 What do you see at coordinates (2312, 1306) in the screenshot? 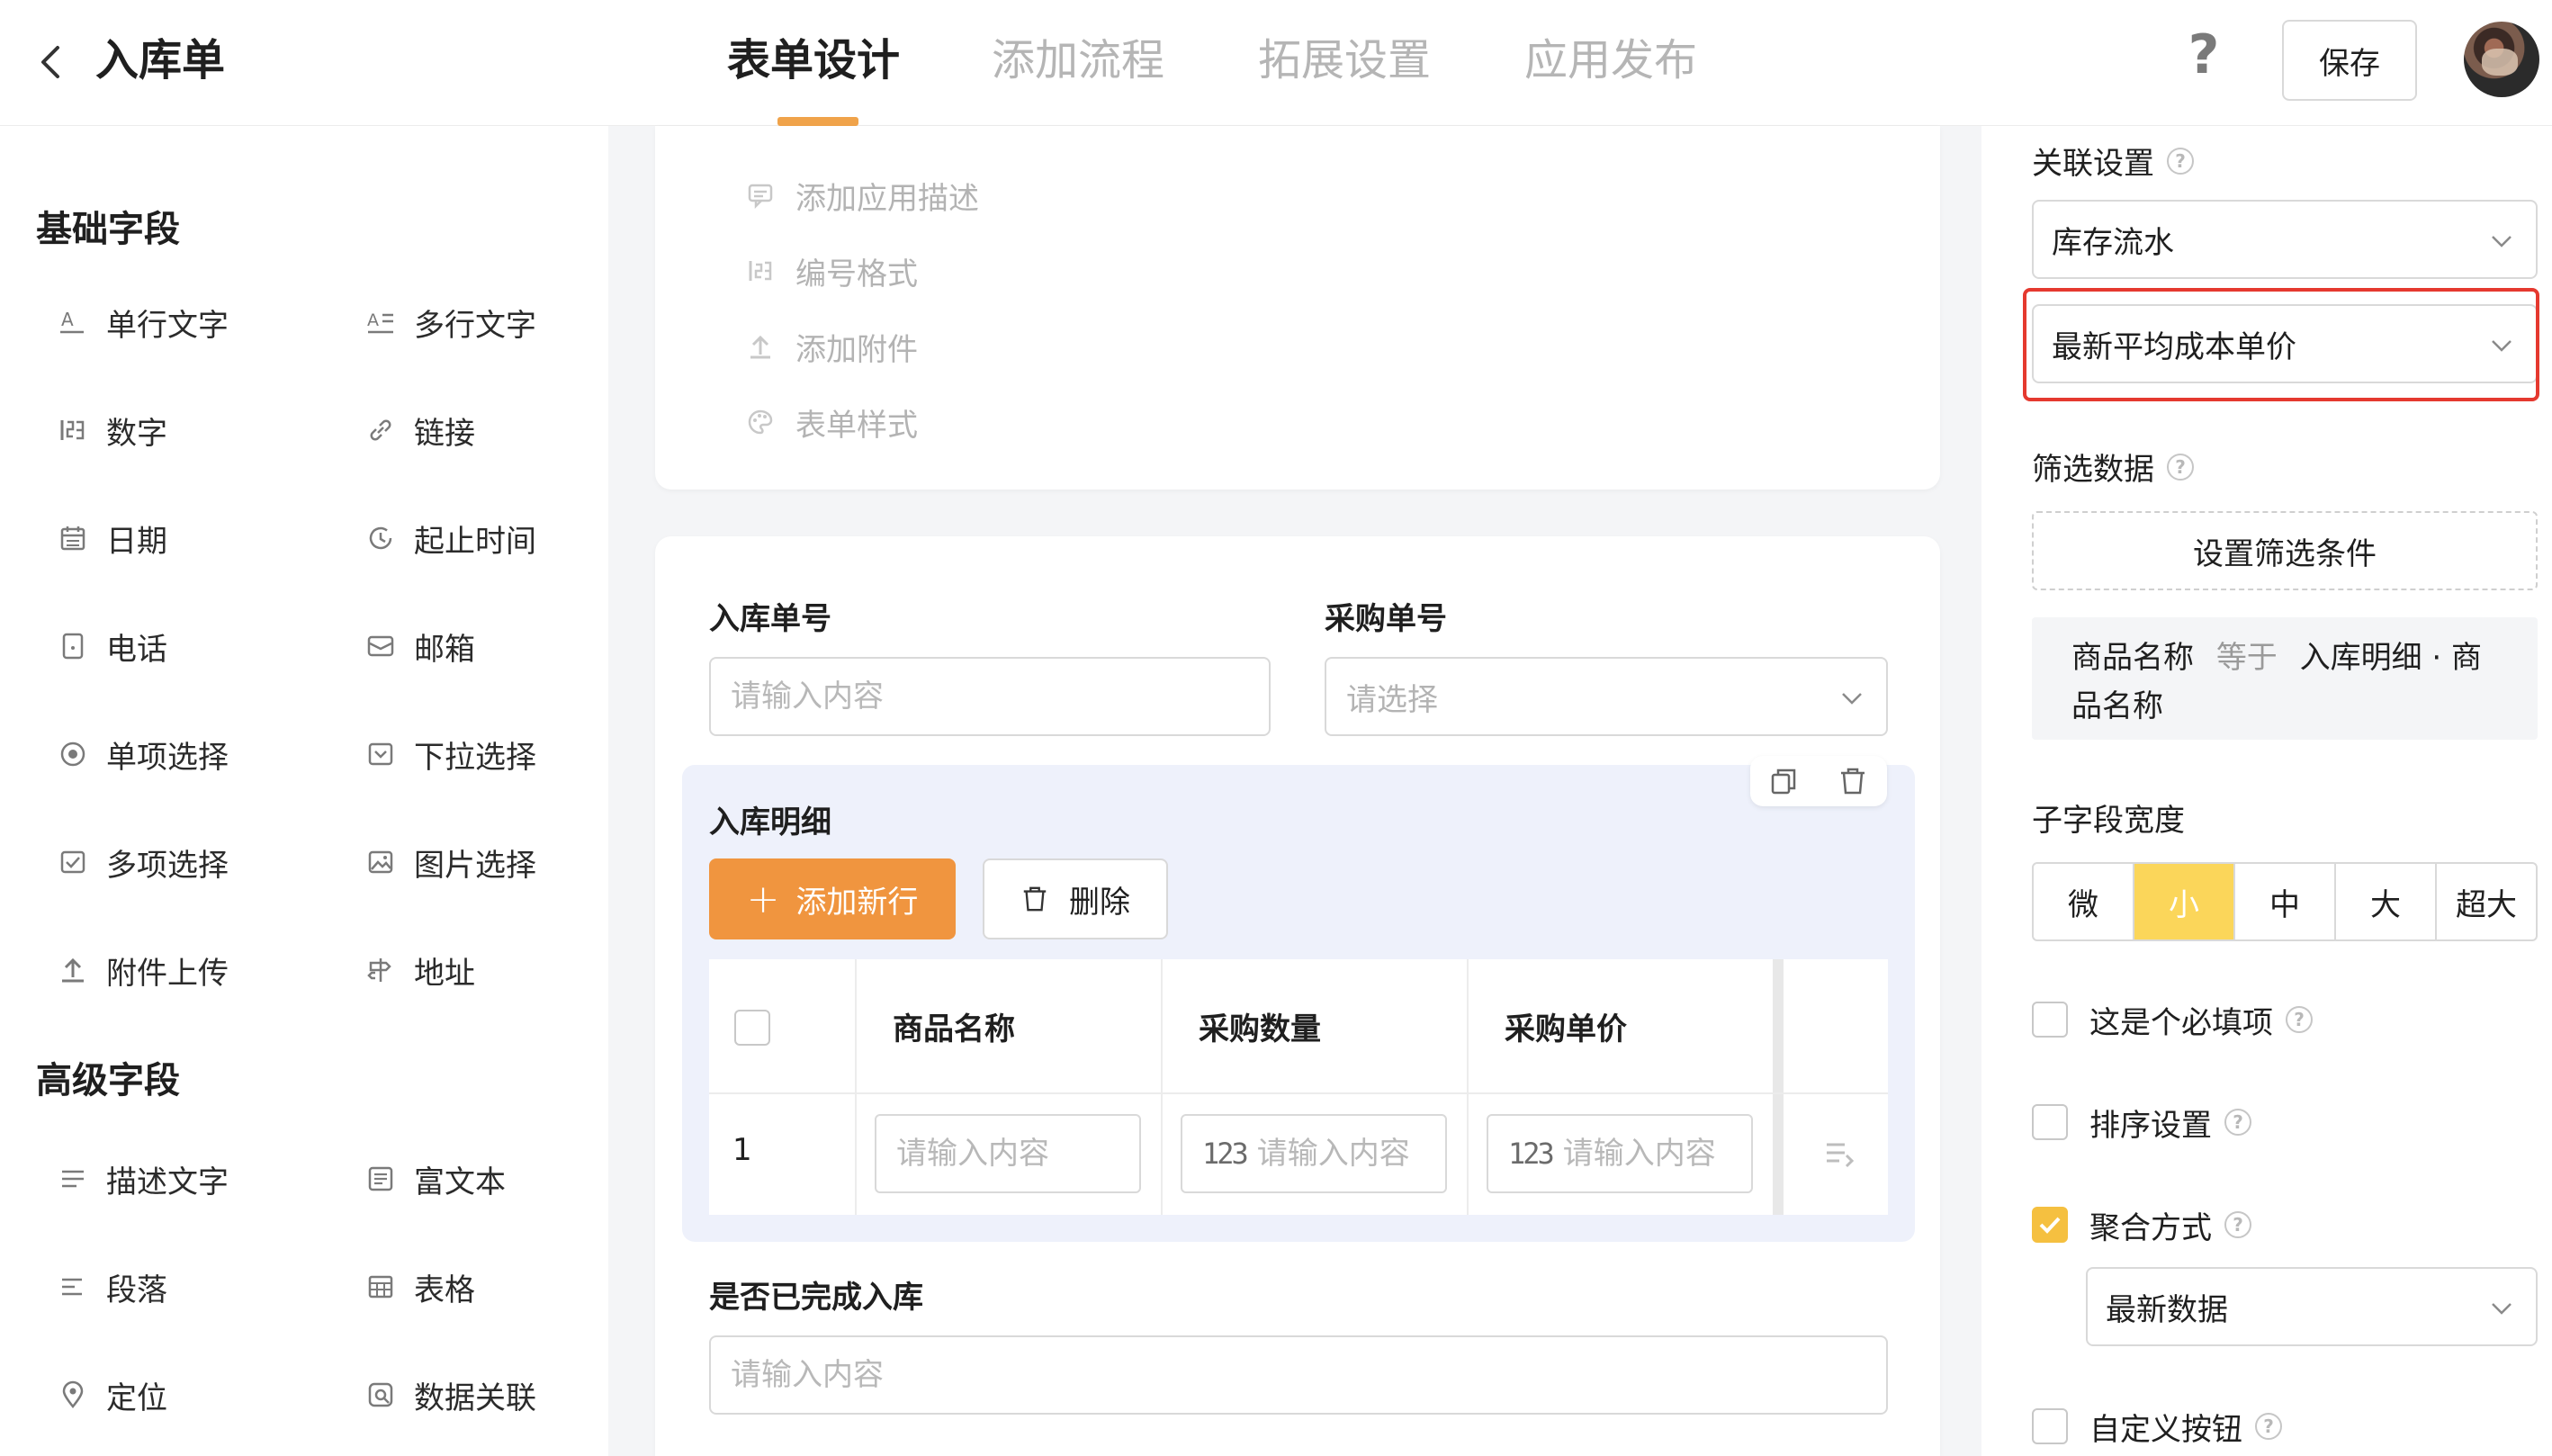
I see `aggregate-select: 最新数据` at bounding box center [2312, 1306].